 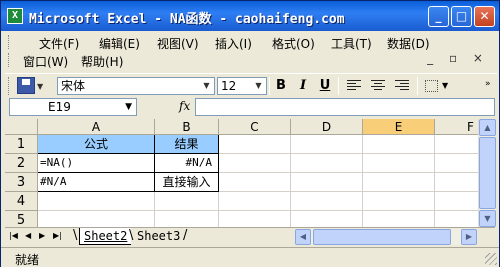 I want to click on toolbar-options-icon: », so click(x=488, y=84).